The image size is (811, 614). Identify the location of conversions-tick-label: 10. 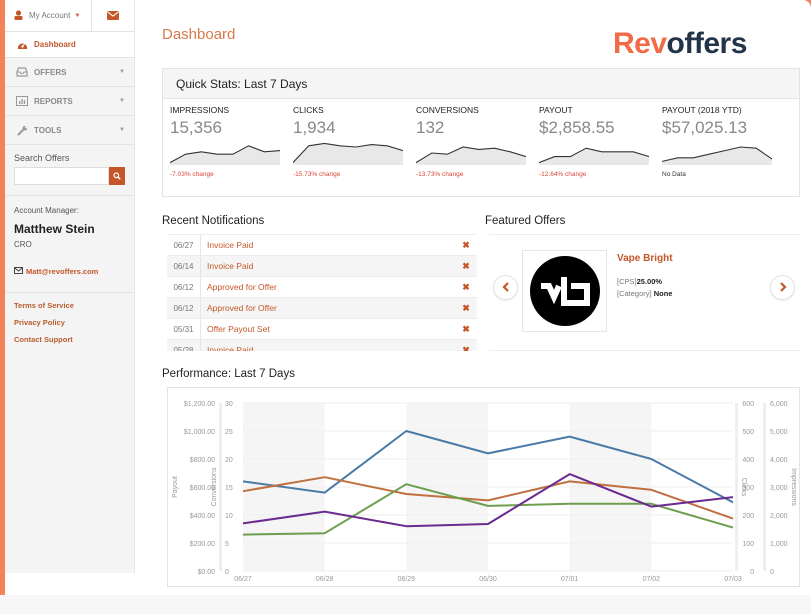
(229, 516).